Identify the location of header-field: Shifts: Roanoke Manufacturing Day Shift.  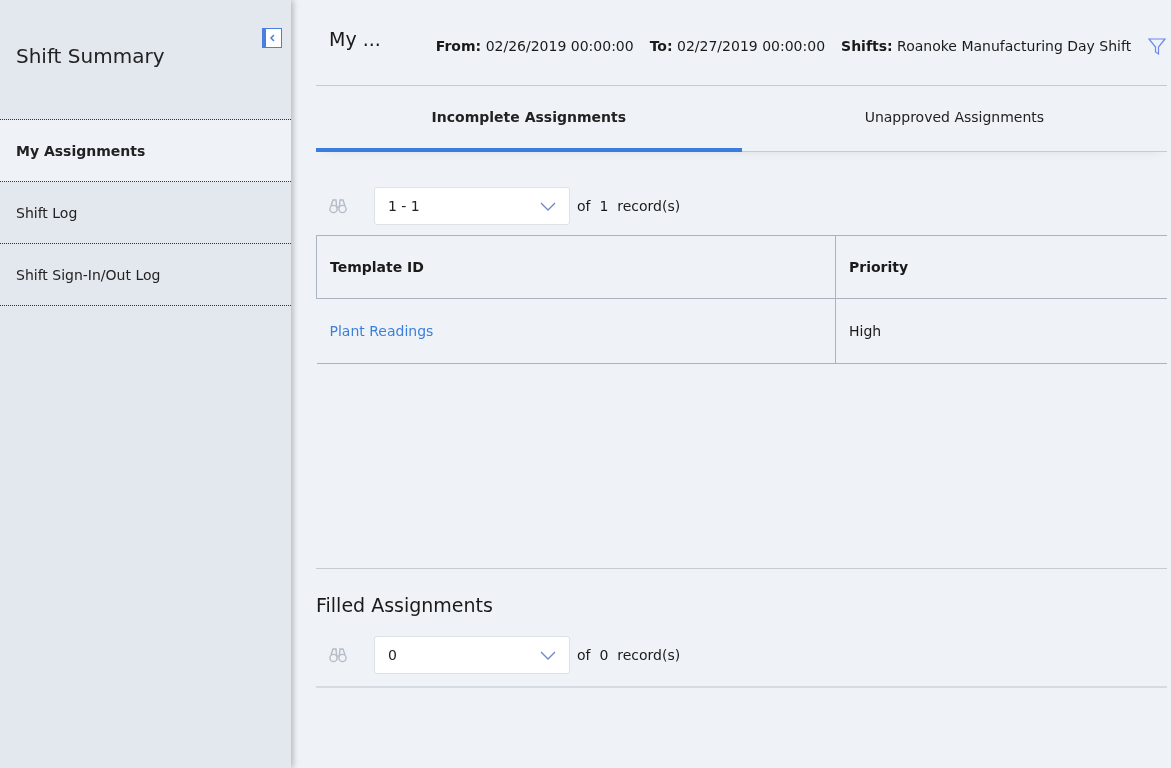
(986, 46).